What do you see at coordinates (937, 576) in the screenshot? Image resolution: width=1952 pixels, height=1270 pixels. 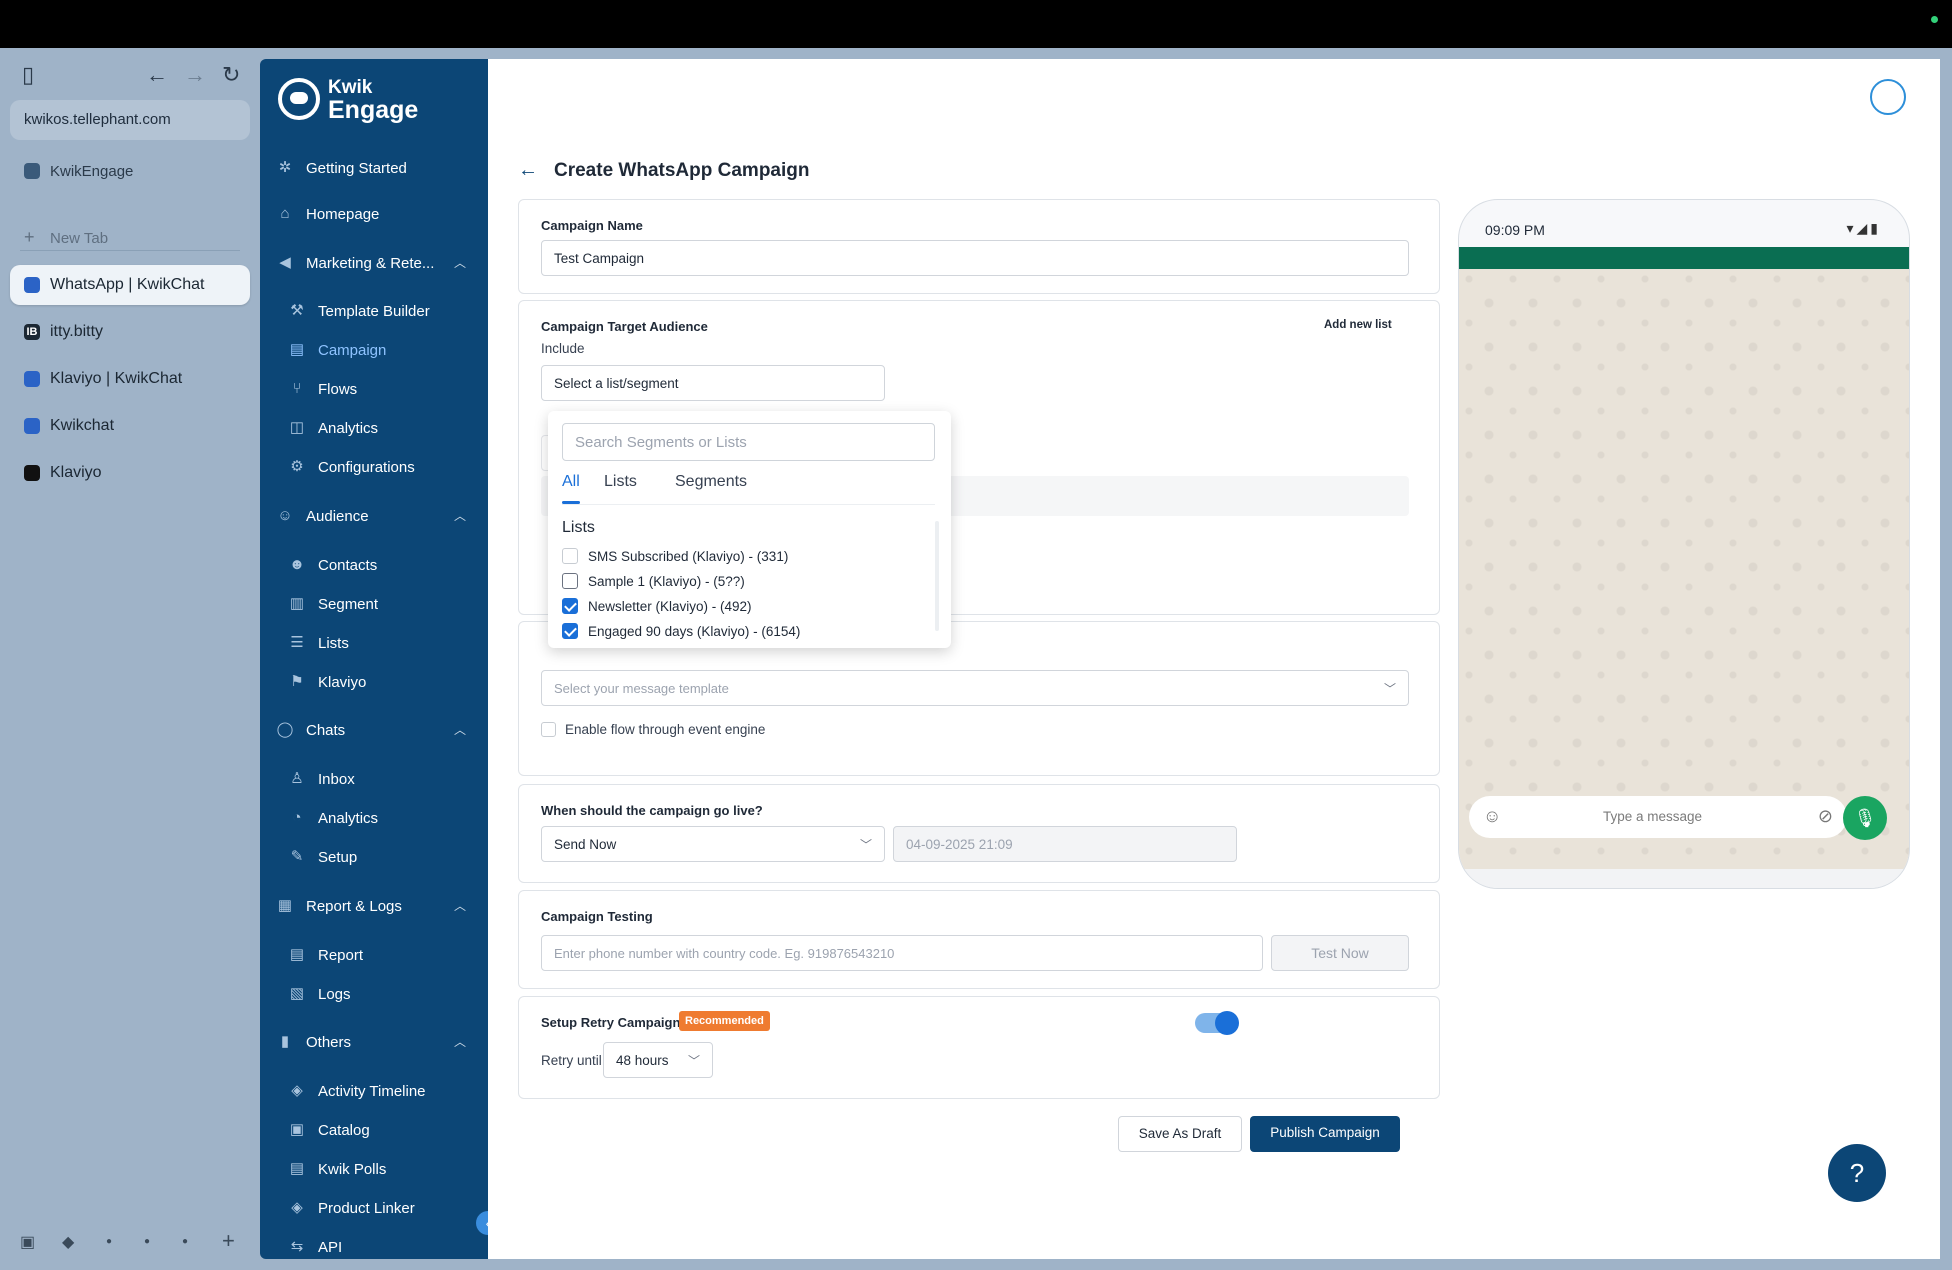 I see `dropdown-scrollbar` at bounding box center [937, 576].